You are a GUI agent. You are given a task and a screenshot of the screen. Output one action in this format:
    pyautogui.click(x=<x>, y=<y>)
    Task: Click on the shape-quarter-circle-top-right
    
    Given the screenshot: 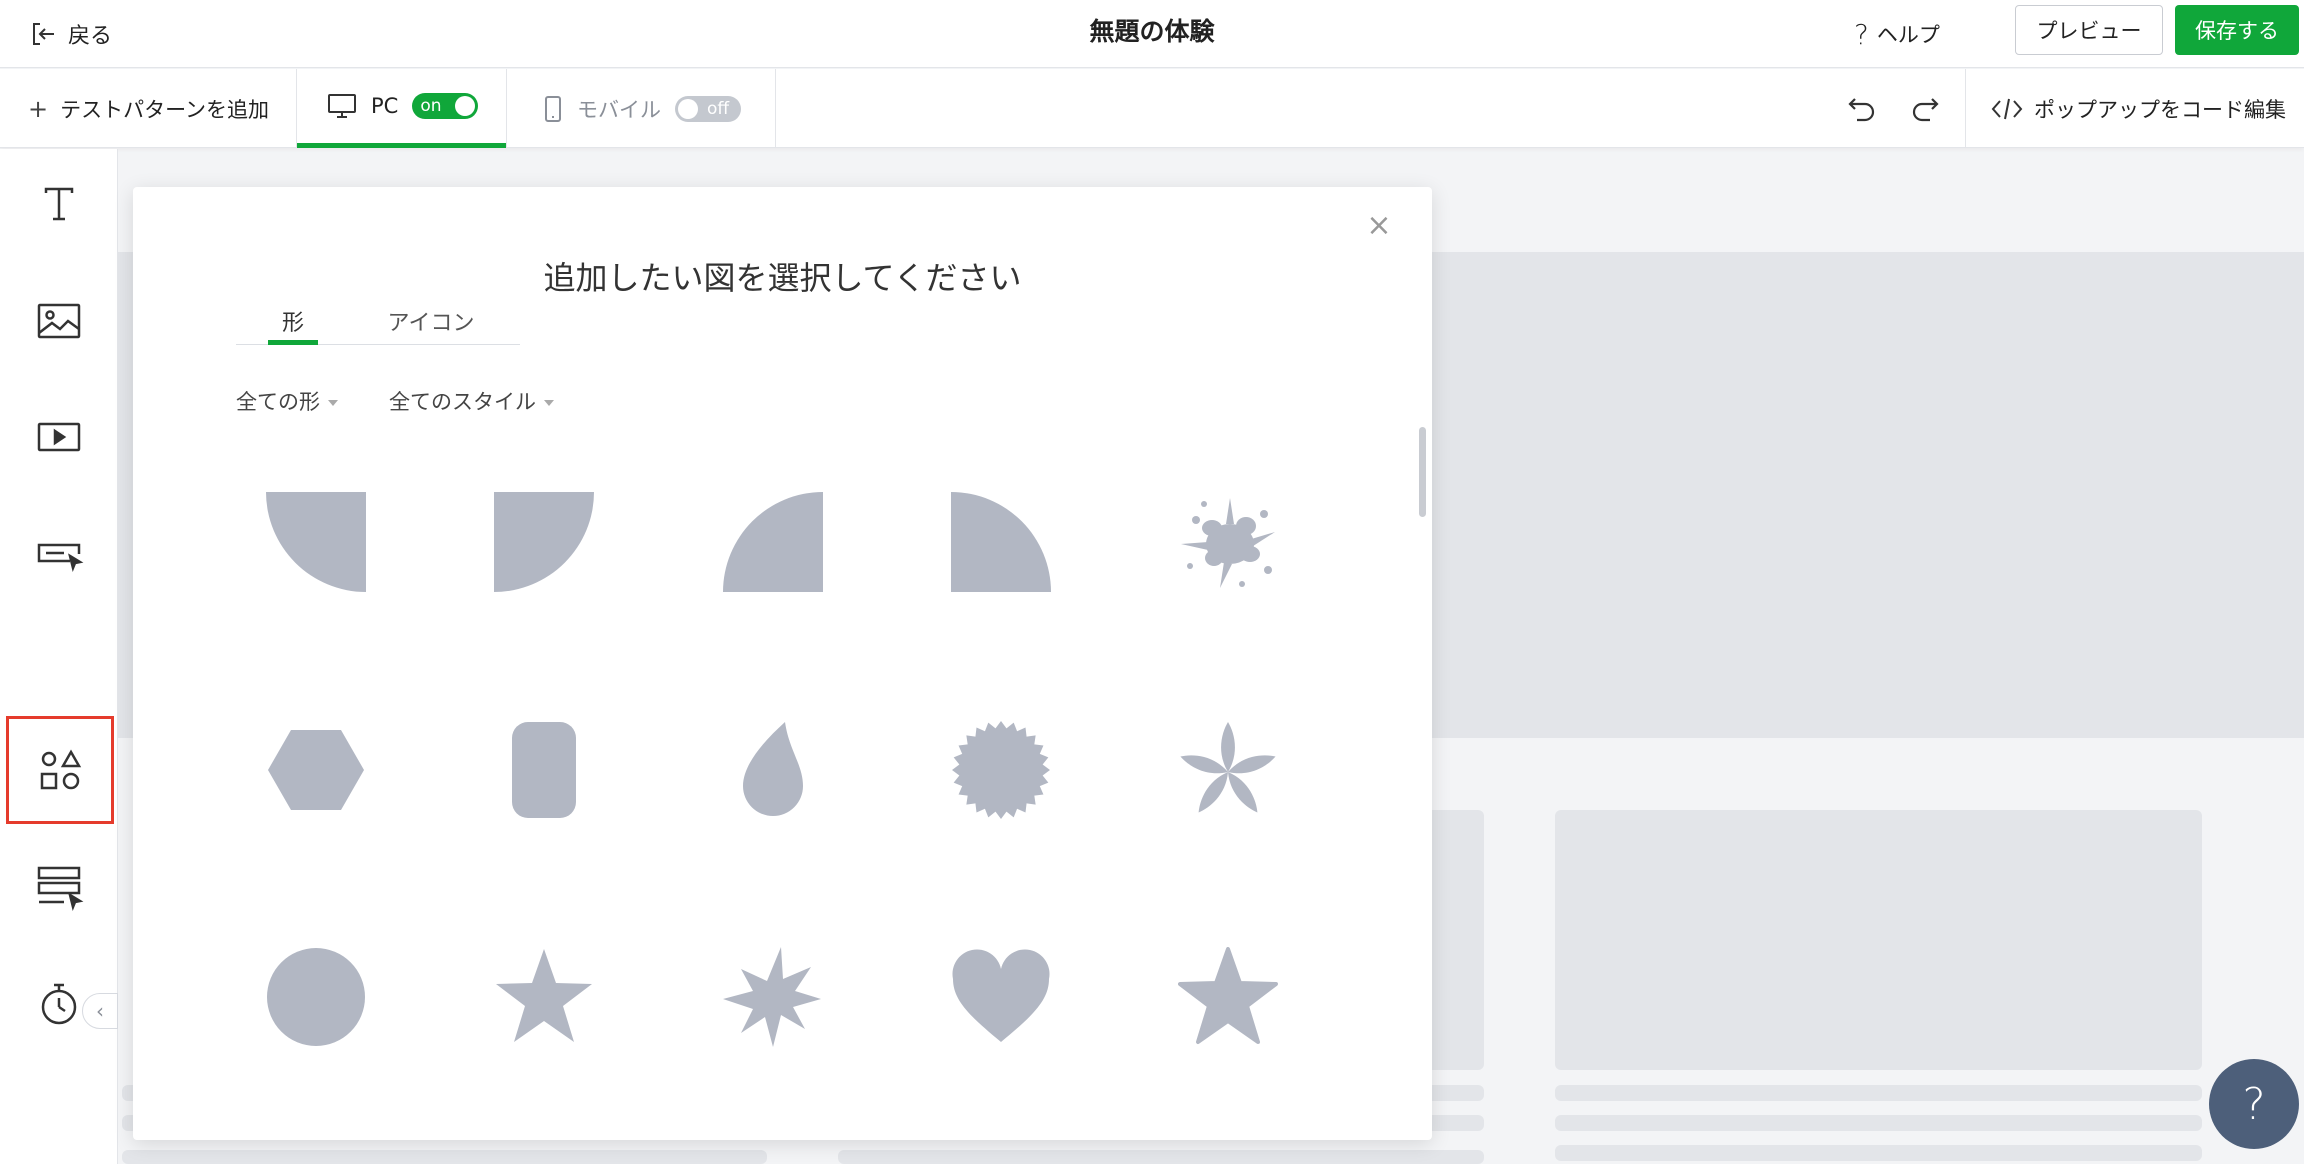 What is the action you would take?
    pyautogui.click(x=1001, y=542)
    